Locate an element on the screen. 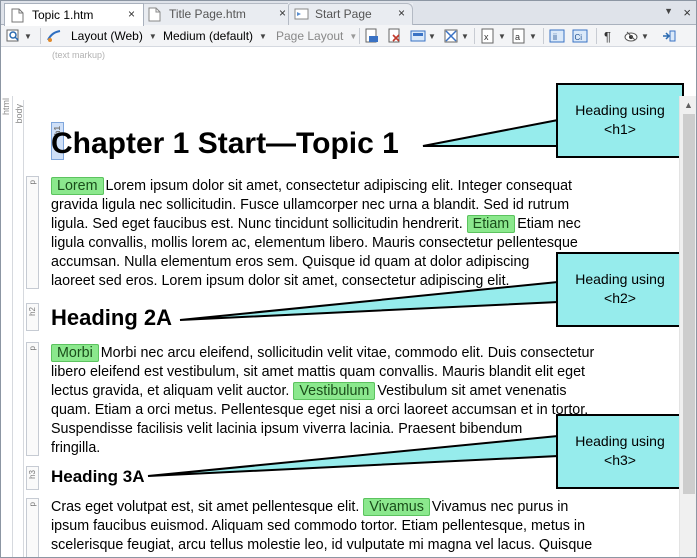 The height and width of the screenshot is (558, 697). scrollbar-thumb is located at coordinates (689, 304).